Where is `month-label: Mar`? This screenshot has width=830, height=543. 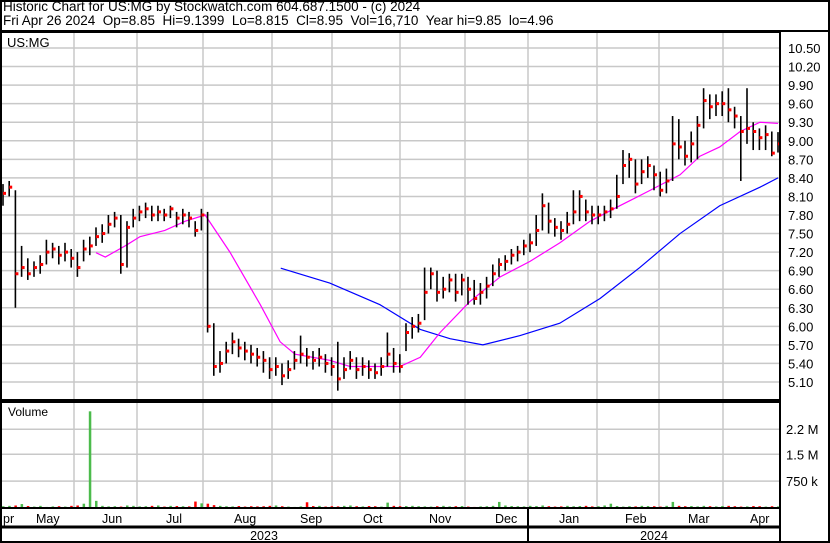 month-label: Mar is located at coordinates (699, 519).